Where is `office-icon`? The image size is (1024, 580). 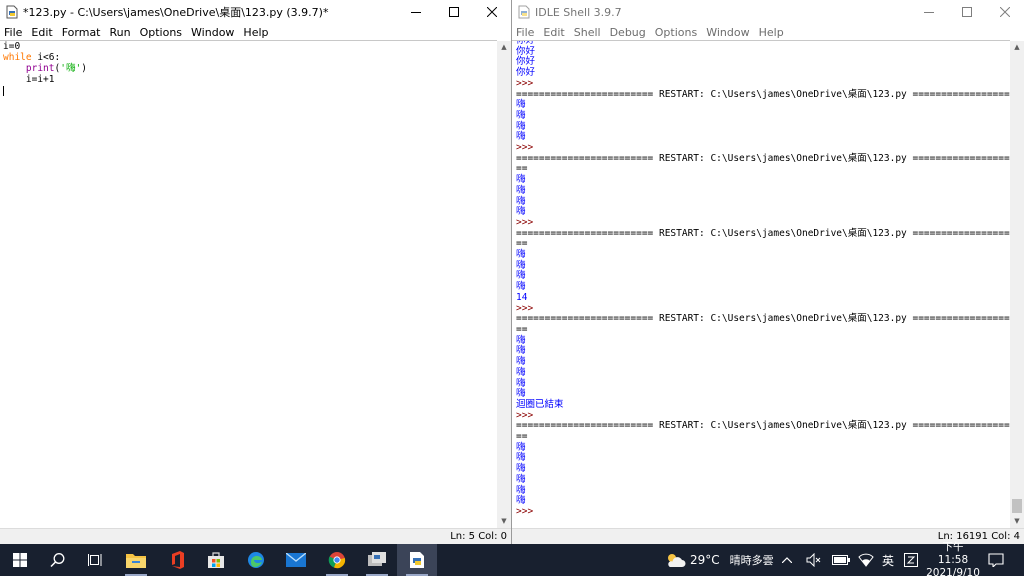 office-icon is located at coordinates (177, 560).